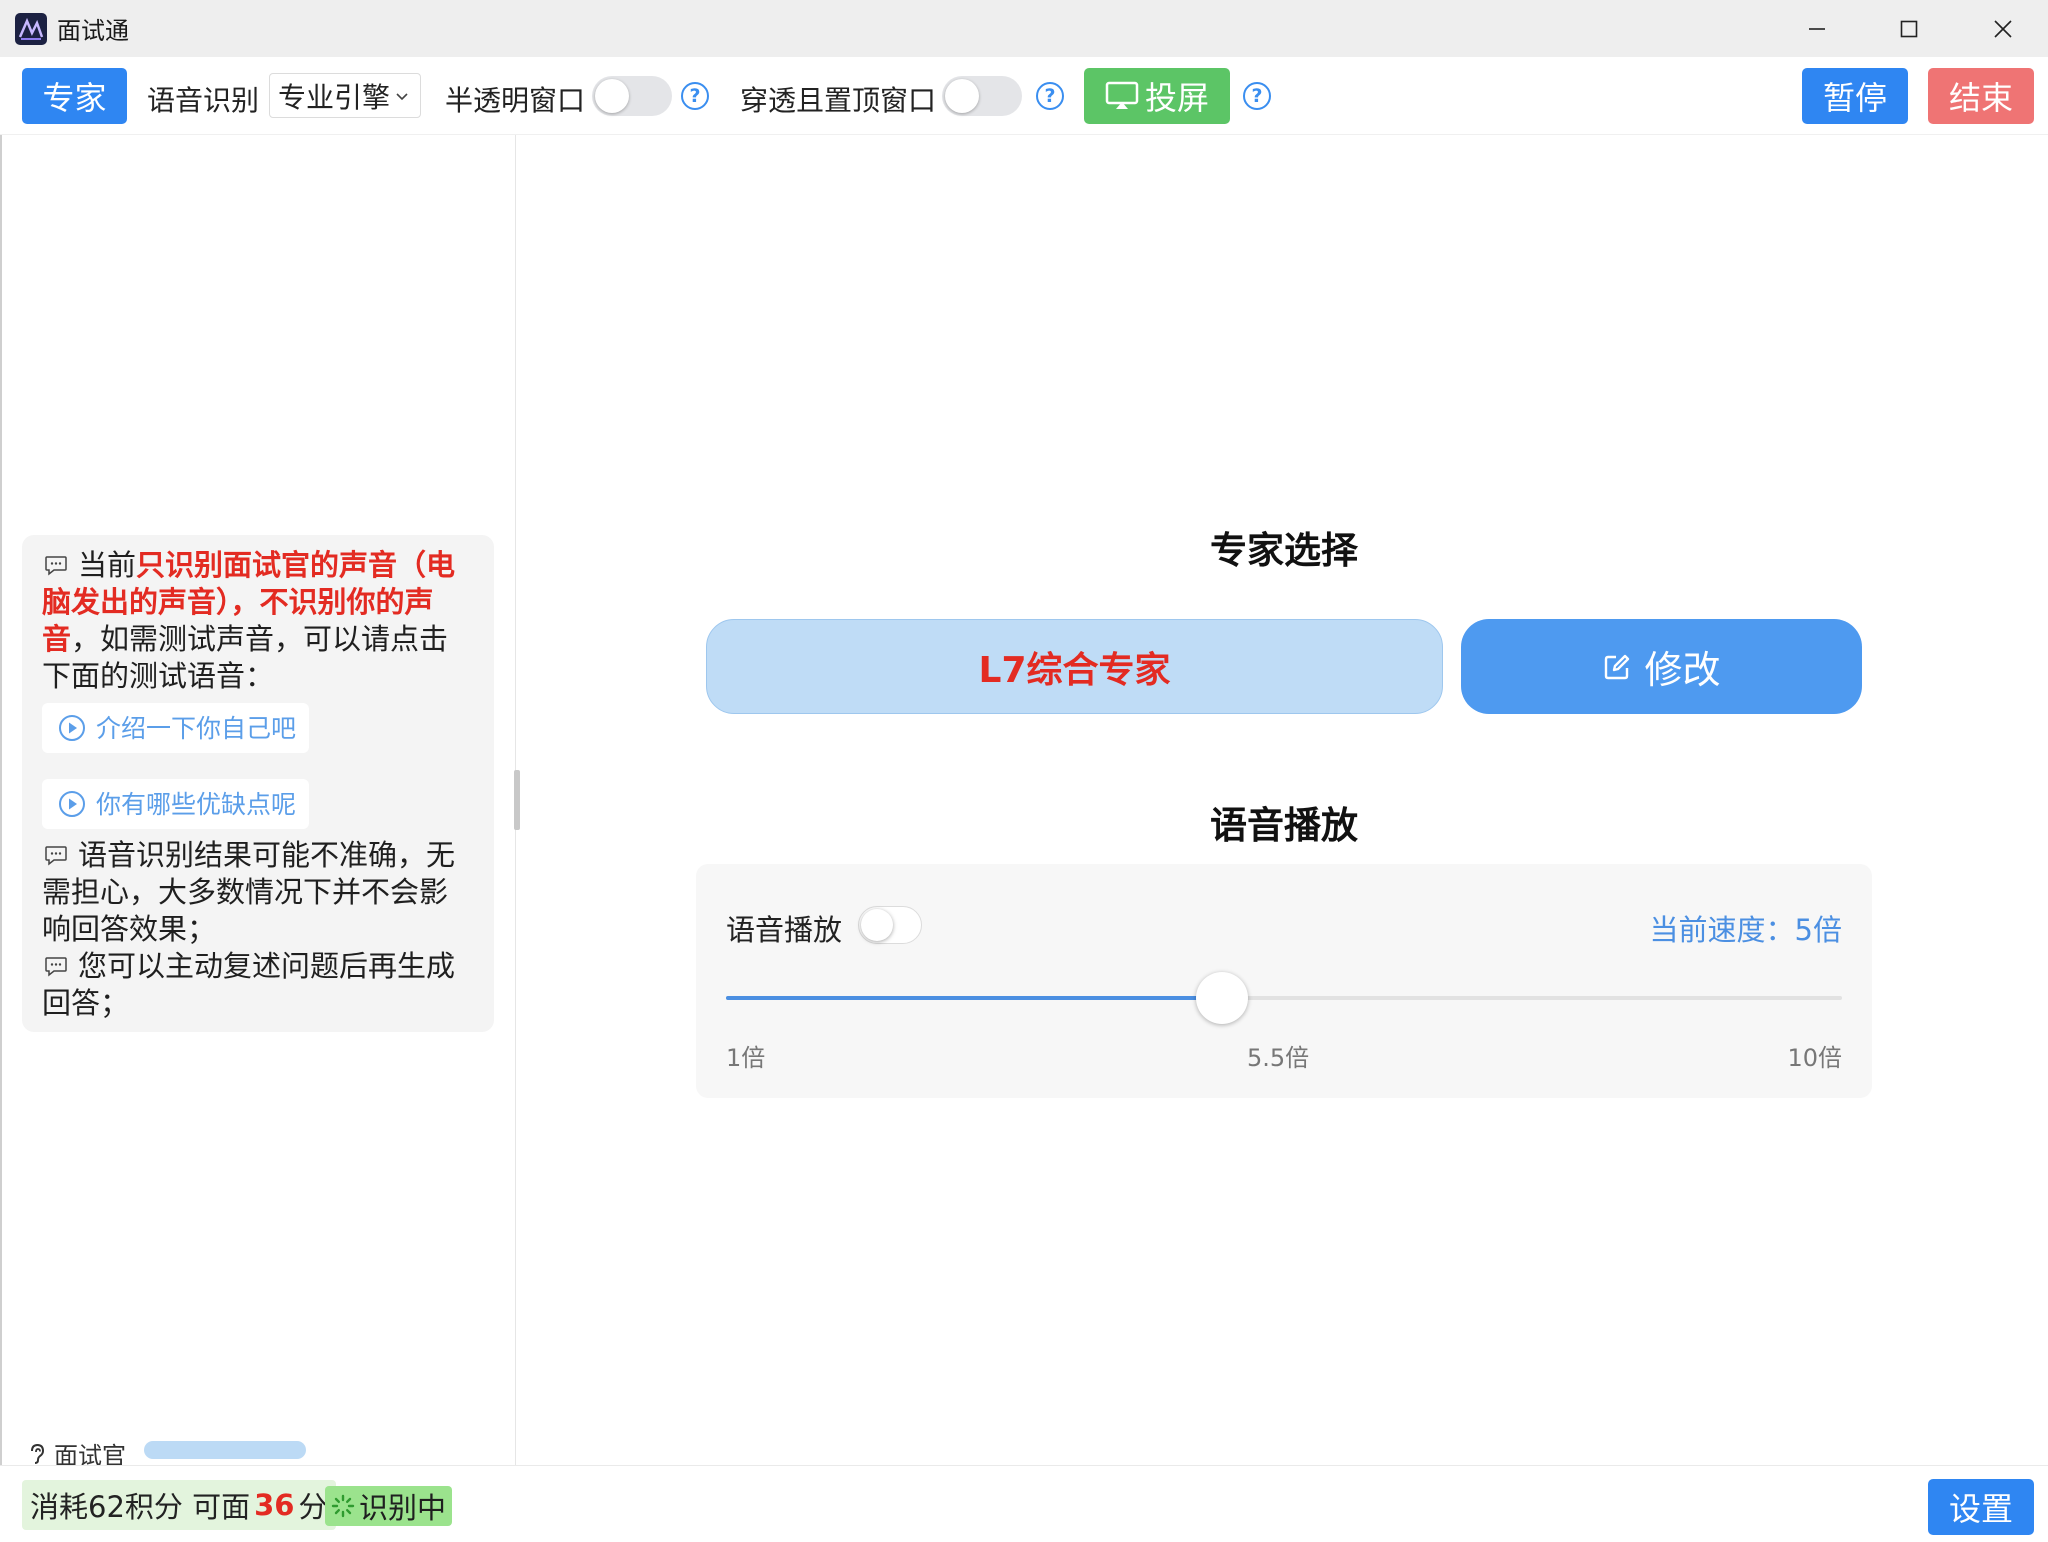 Image resolution: width=2048 pixels, height=1542 pixels. Describe the element at coordinates (1284, 550) in the screenshot. I see `expert-section-title: 专家选择` at that location.